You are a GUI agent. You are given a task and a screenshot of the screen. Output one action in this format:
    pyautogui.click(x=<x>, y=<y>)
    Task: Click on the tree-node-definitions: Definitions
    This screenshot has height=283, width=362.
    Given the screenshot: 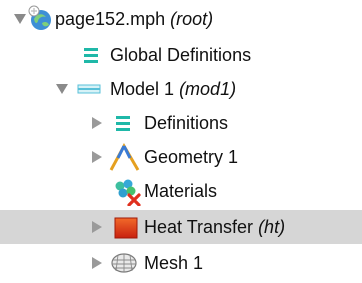 What is the action you would take?
    pyautogui.click(x=181, y=123)
    